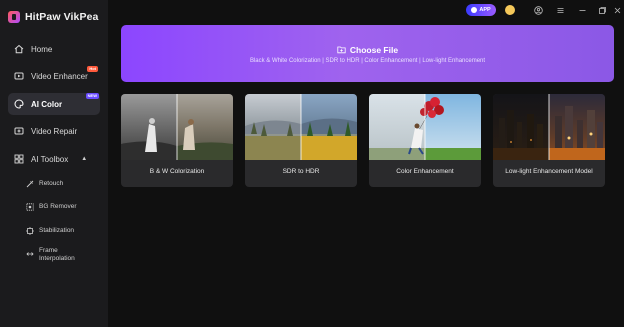 The width and height of the screenshot is (624, 327). I want to click on card-color-enhancement: Color Enhancement, so click(425, 140).